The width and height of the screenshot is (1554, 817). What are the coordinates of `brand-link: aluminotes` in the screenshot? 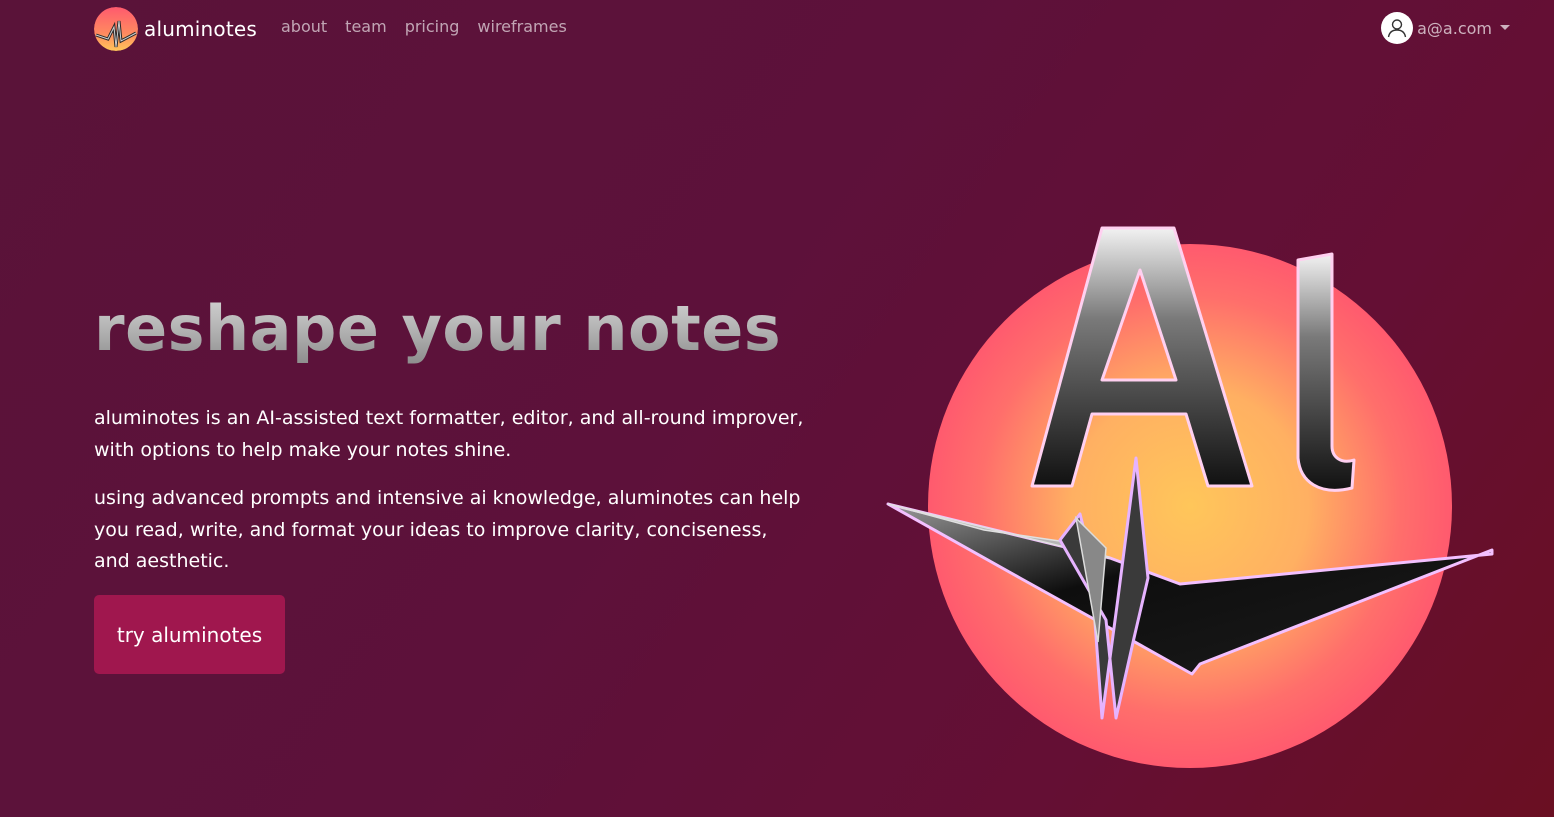 It's located at (175, 29).